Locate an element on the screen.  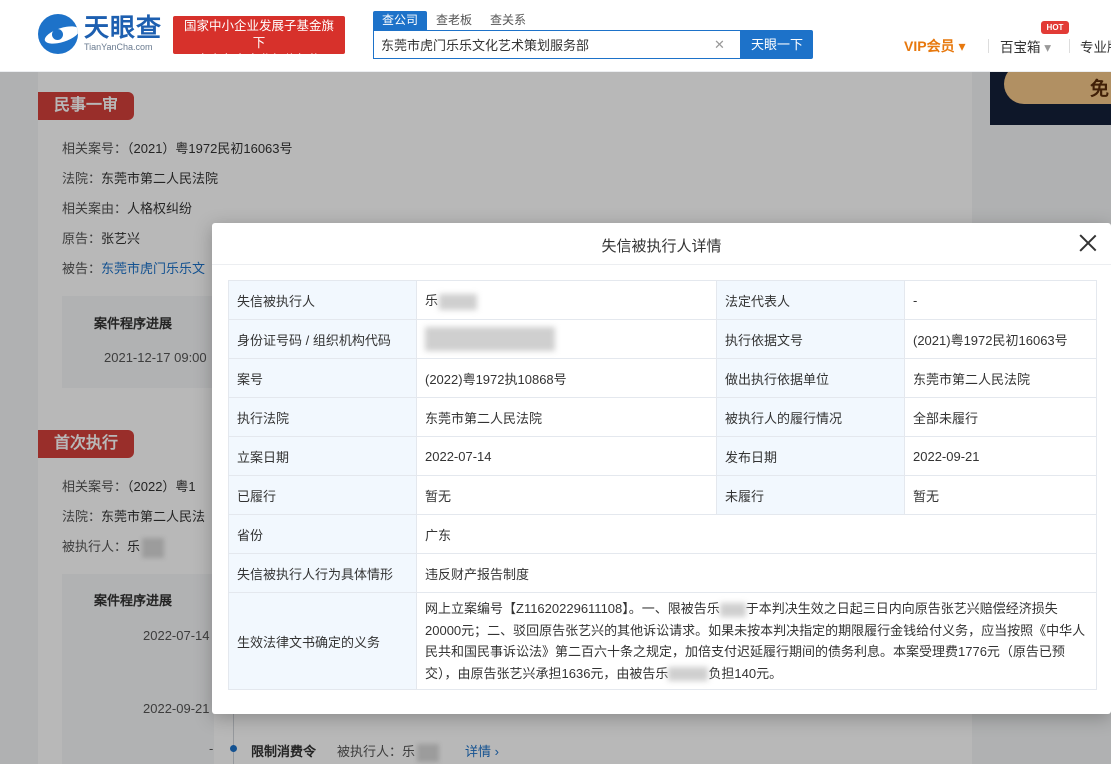
toolbox-link: 百宝箱 ▾ is located at coordinates (1025, 46).